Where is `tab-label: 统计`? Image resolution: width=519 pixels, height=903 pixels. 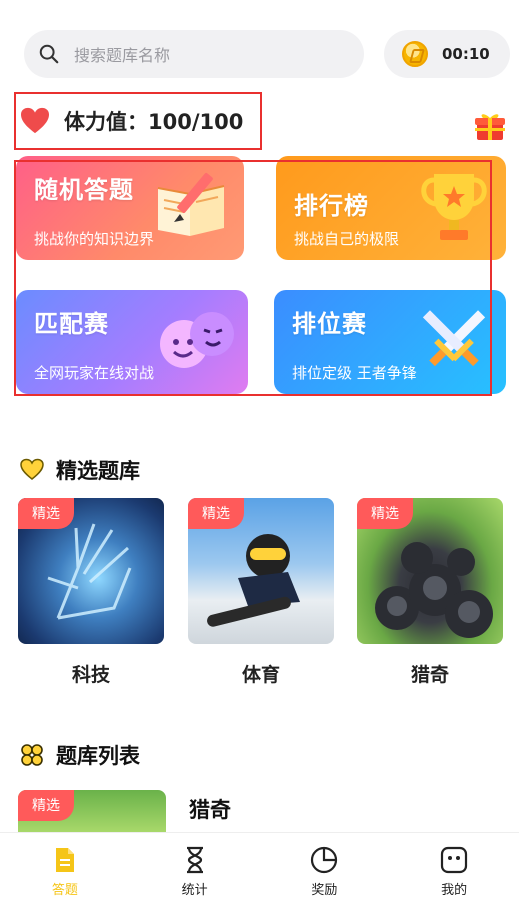
tab-label: 统计 is located at coordinates (194, 890).